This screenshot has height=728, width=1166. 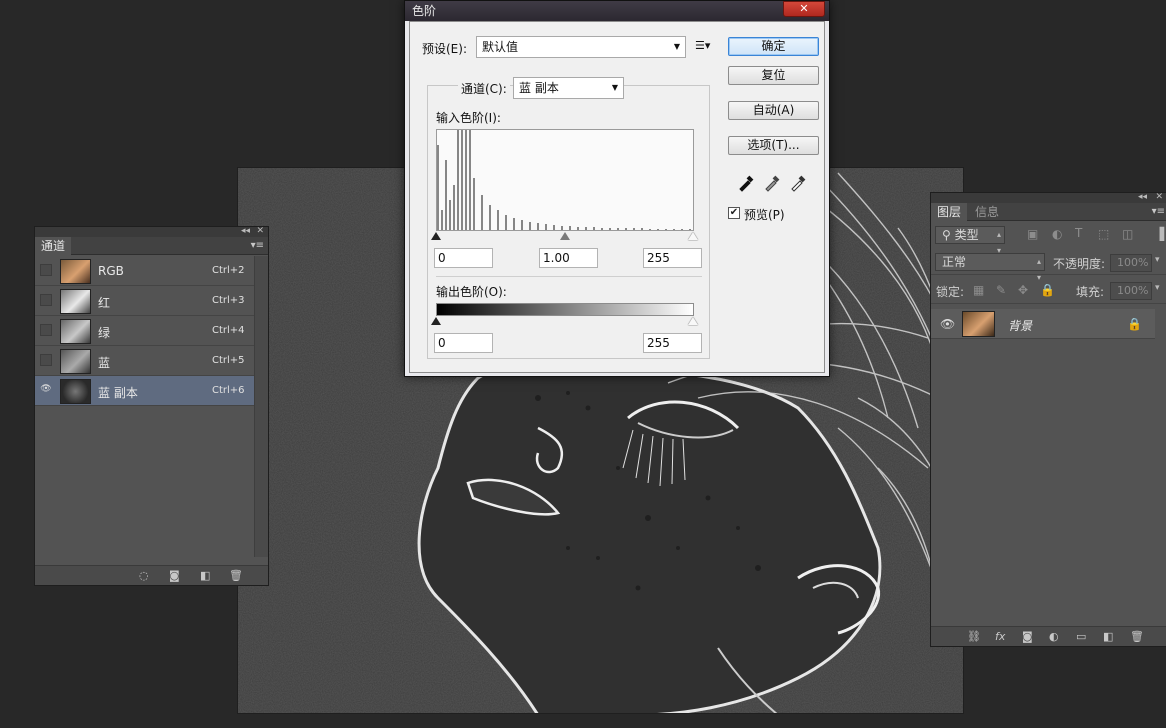 What do you see at coordinates (205, 576) in the screenshot?
I see `new-channel-icon: ◧` at bounding box center [205, 576].